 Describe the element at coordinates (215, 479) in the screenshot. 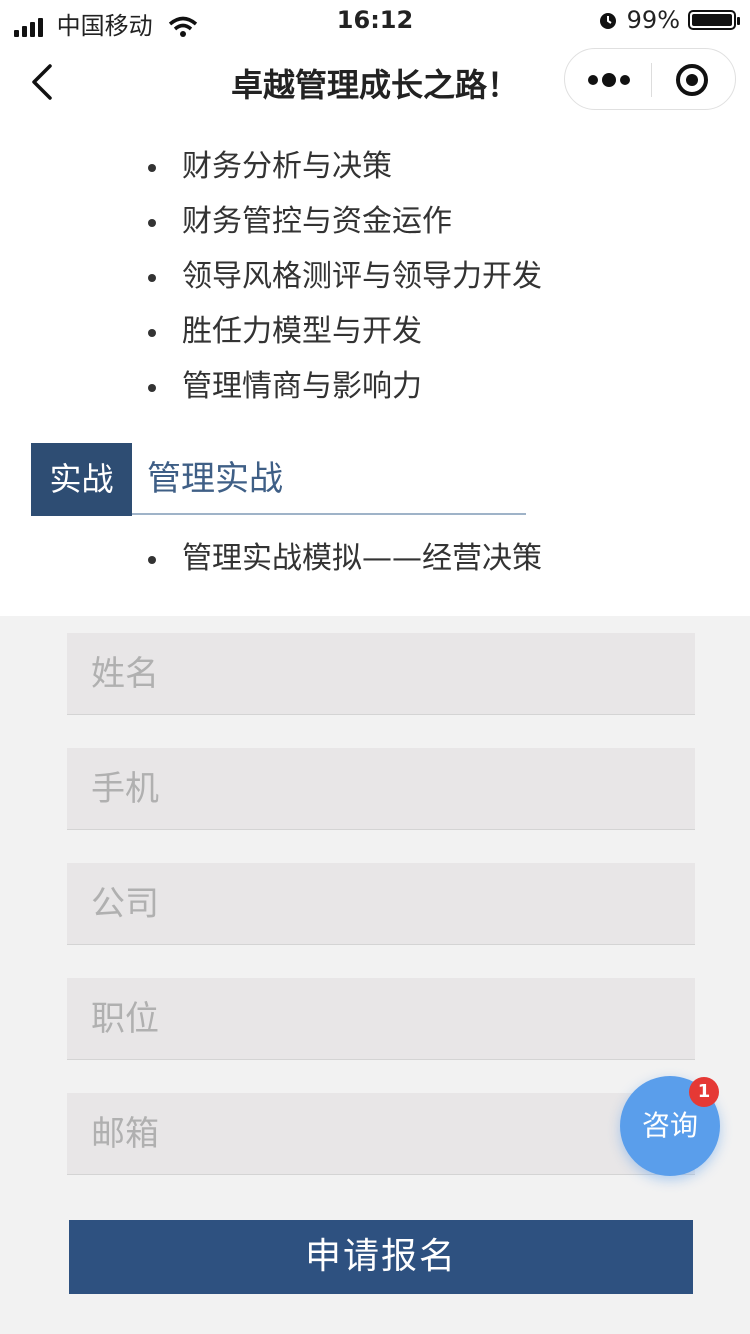

I see `section-title: 管理实战` at that location.